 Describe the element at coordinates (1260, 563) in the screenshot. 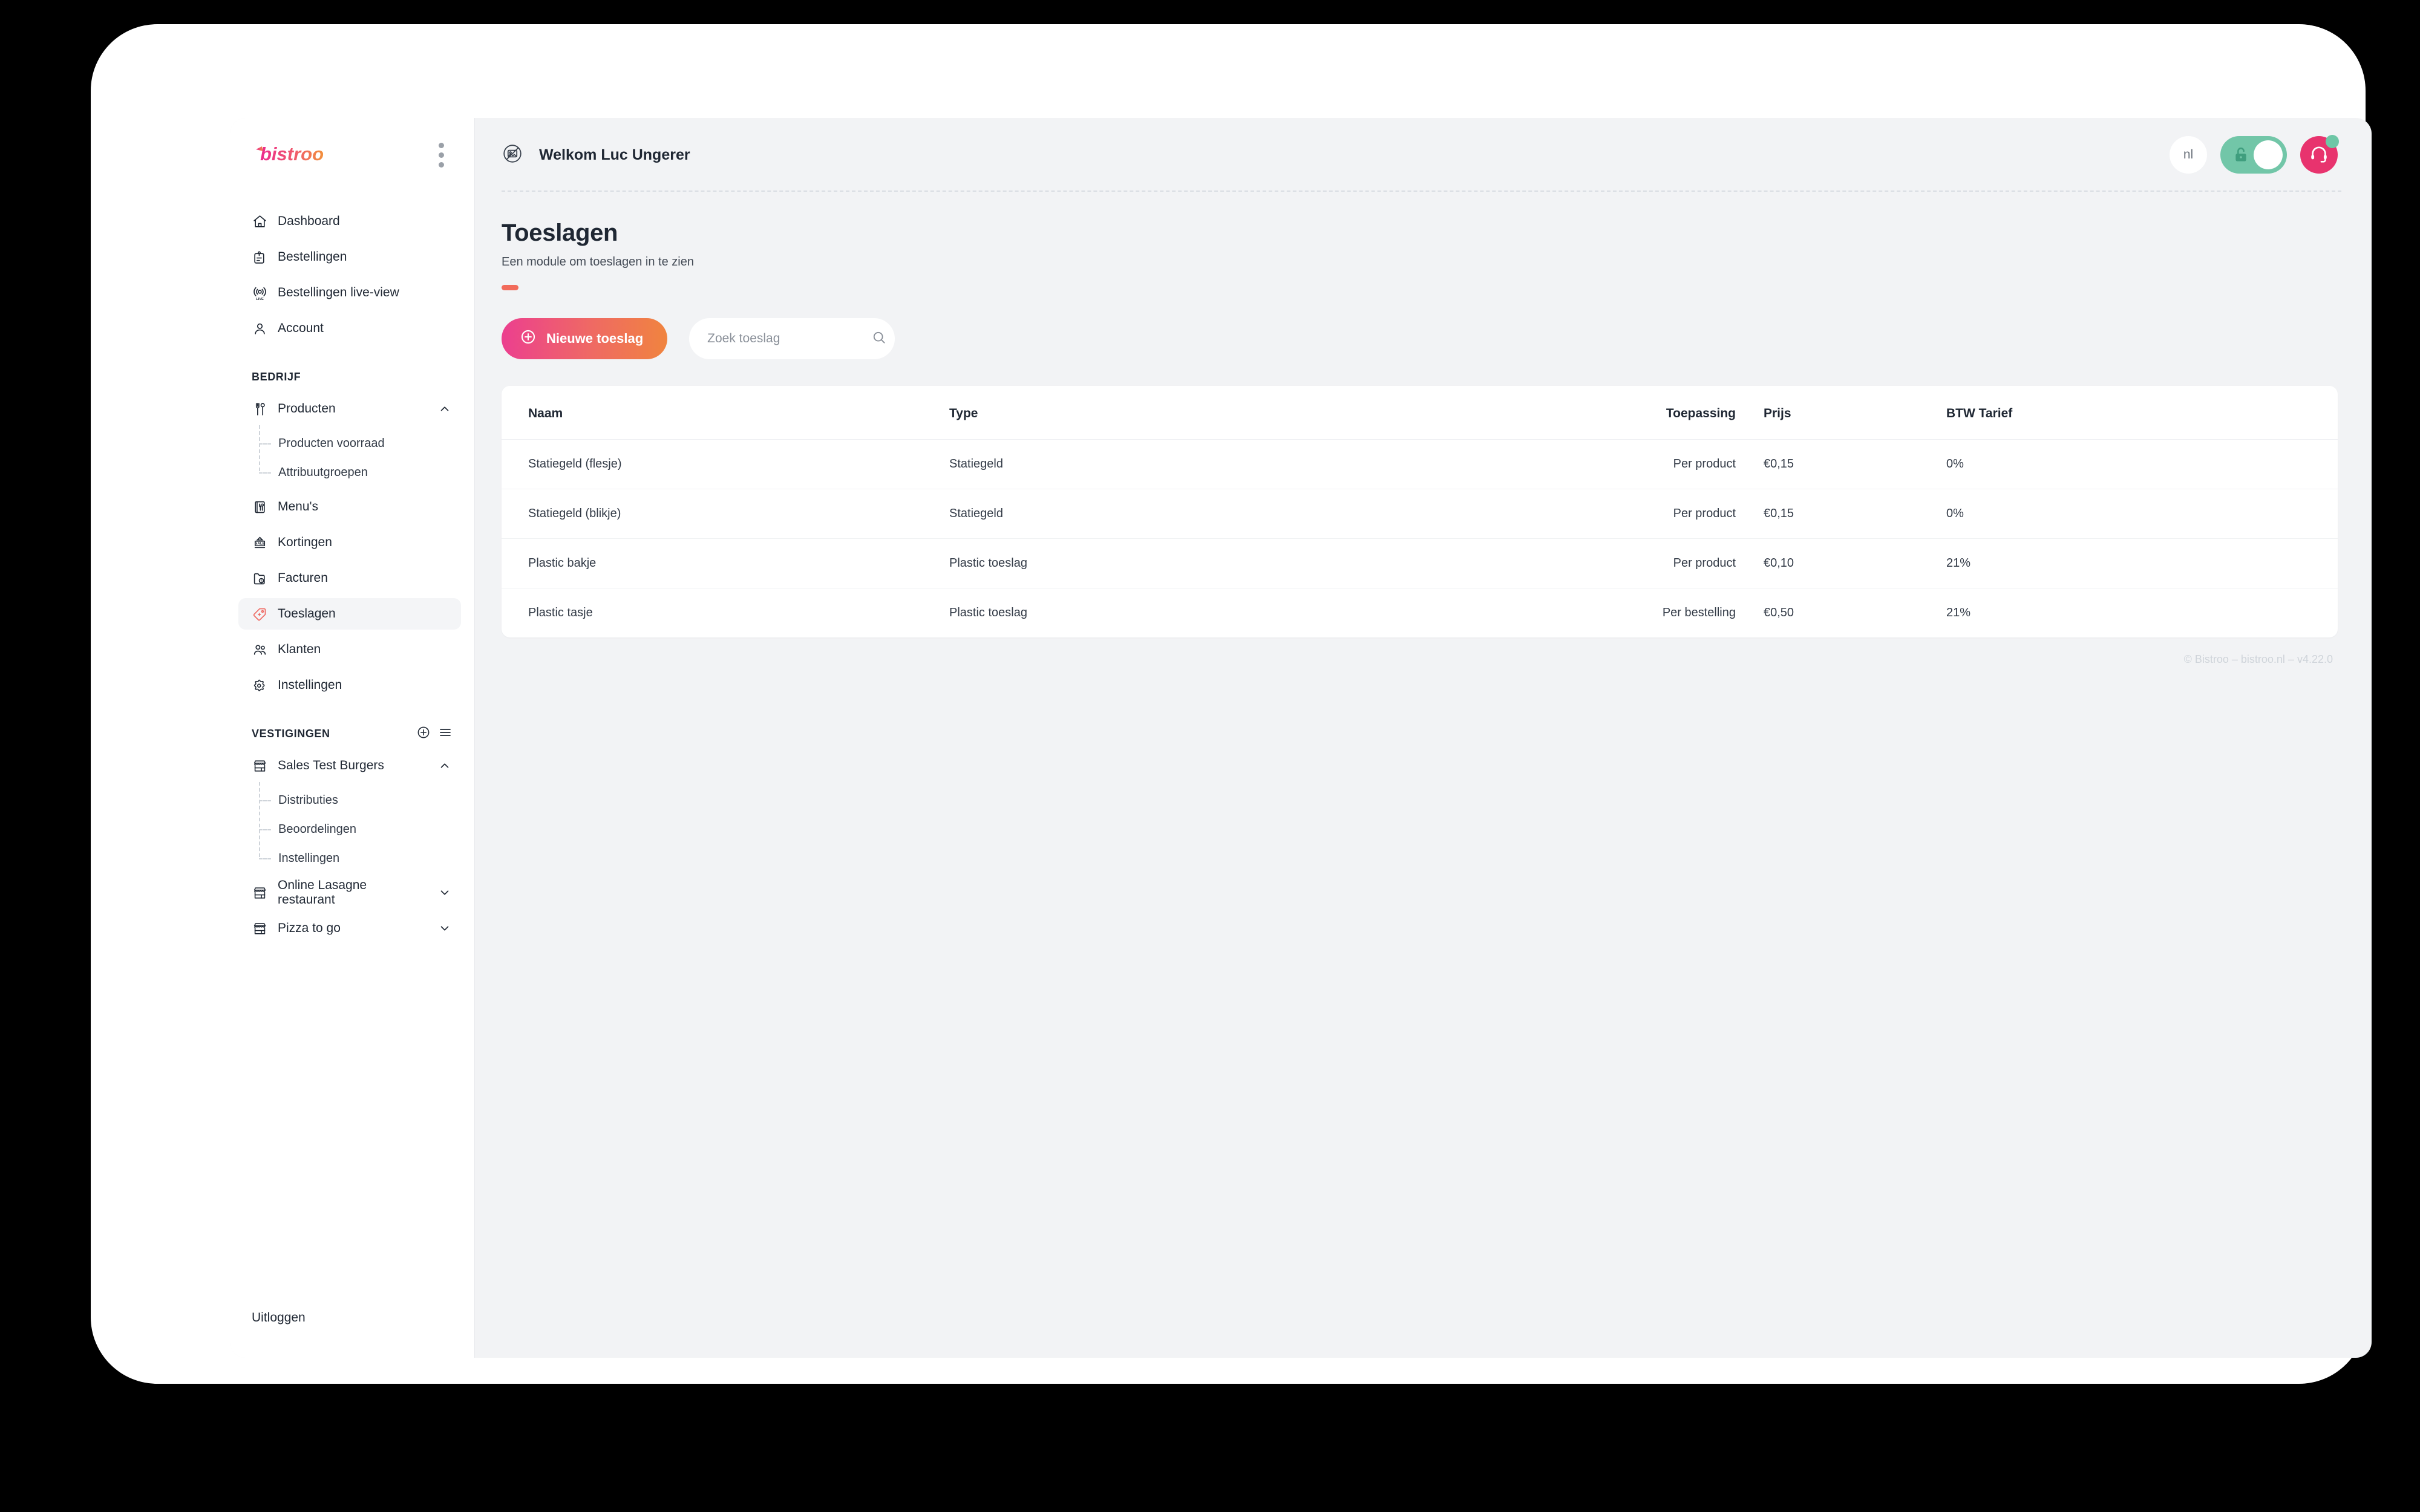

I see `cell-type: Plastic toeslag` at that location.